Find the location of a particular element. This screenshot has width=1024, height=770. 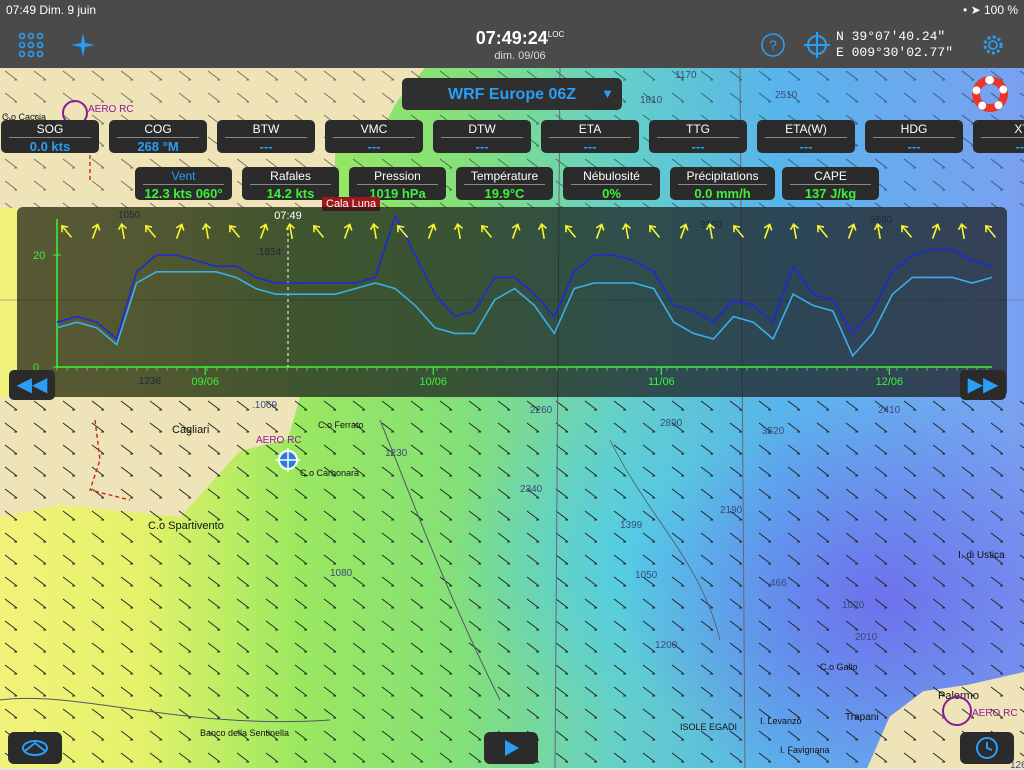

instrument-tile: TTG --- is located at coordinates (698, 137).